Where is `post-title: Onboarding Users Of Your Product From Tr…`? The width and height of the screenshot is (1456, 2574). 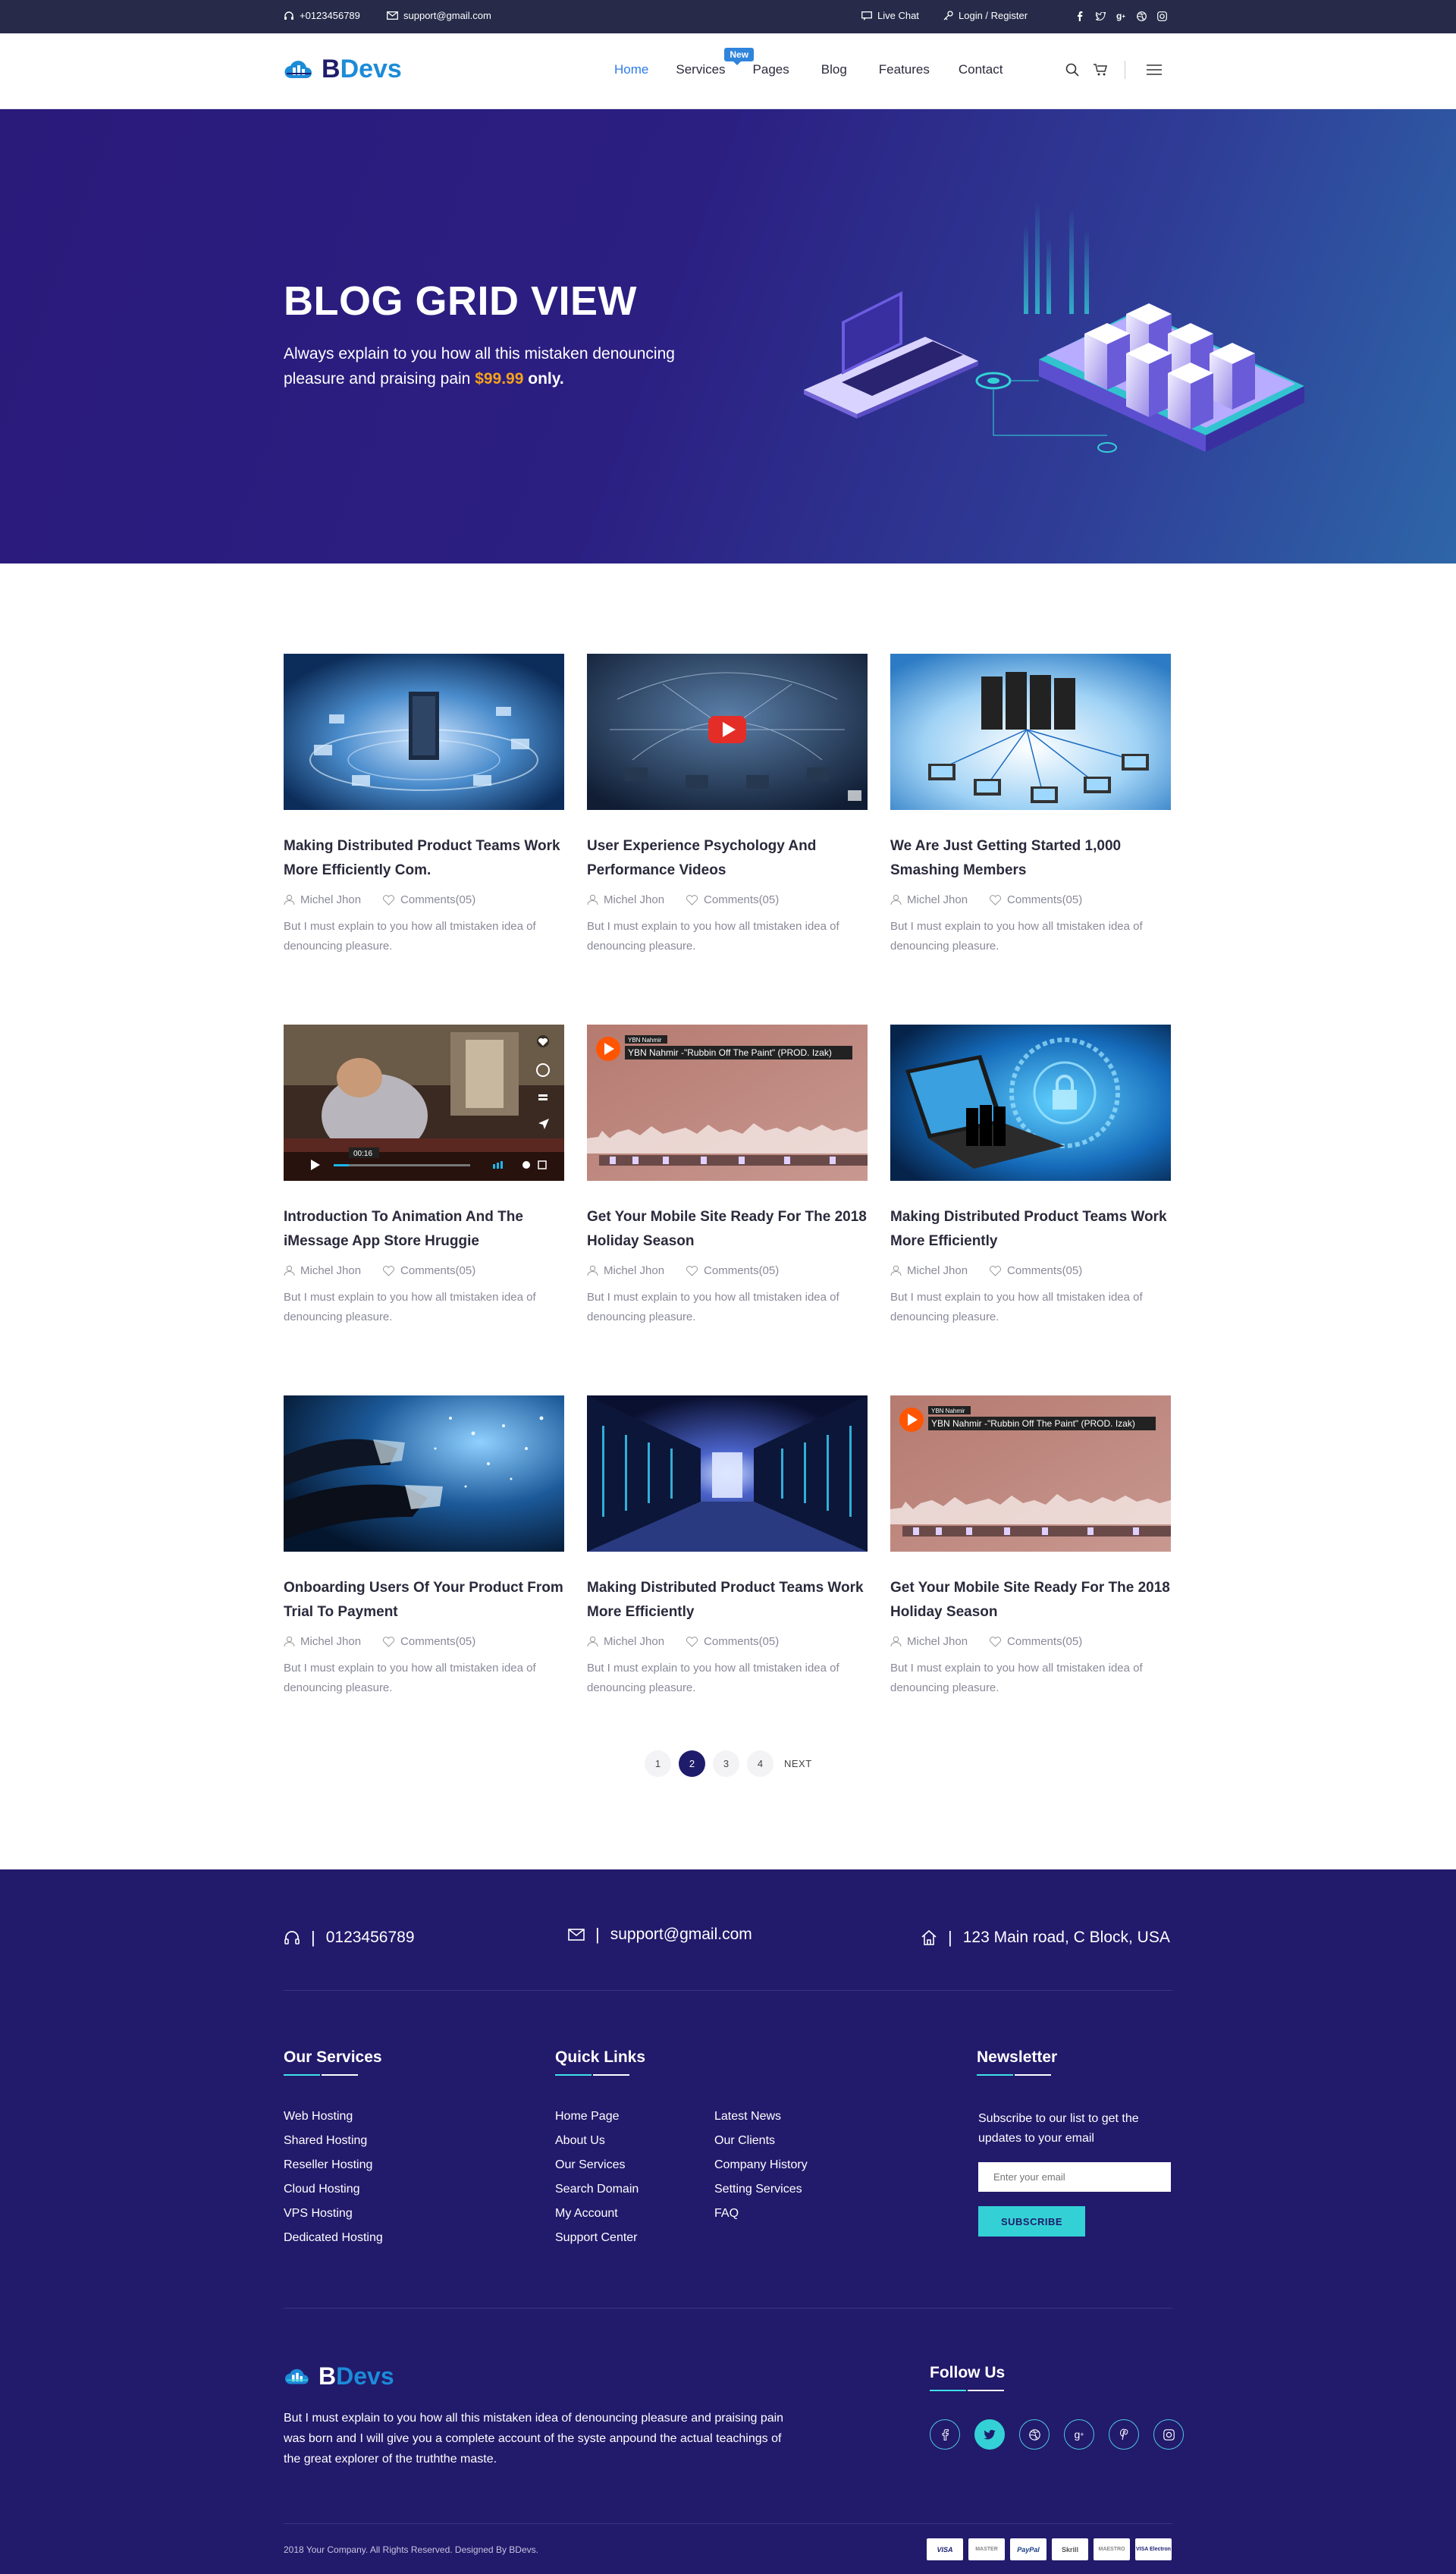
post-title: Onboarding Users Of Your Product From Tr… is located at coordinates (424, 1600).